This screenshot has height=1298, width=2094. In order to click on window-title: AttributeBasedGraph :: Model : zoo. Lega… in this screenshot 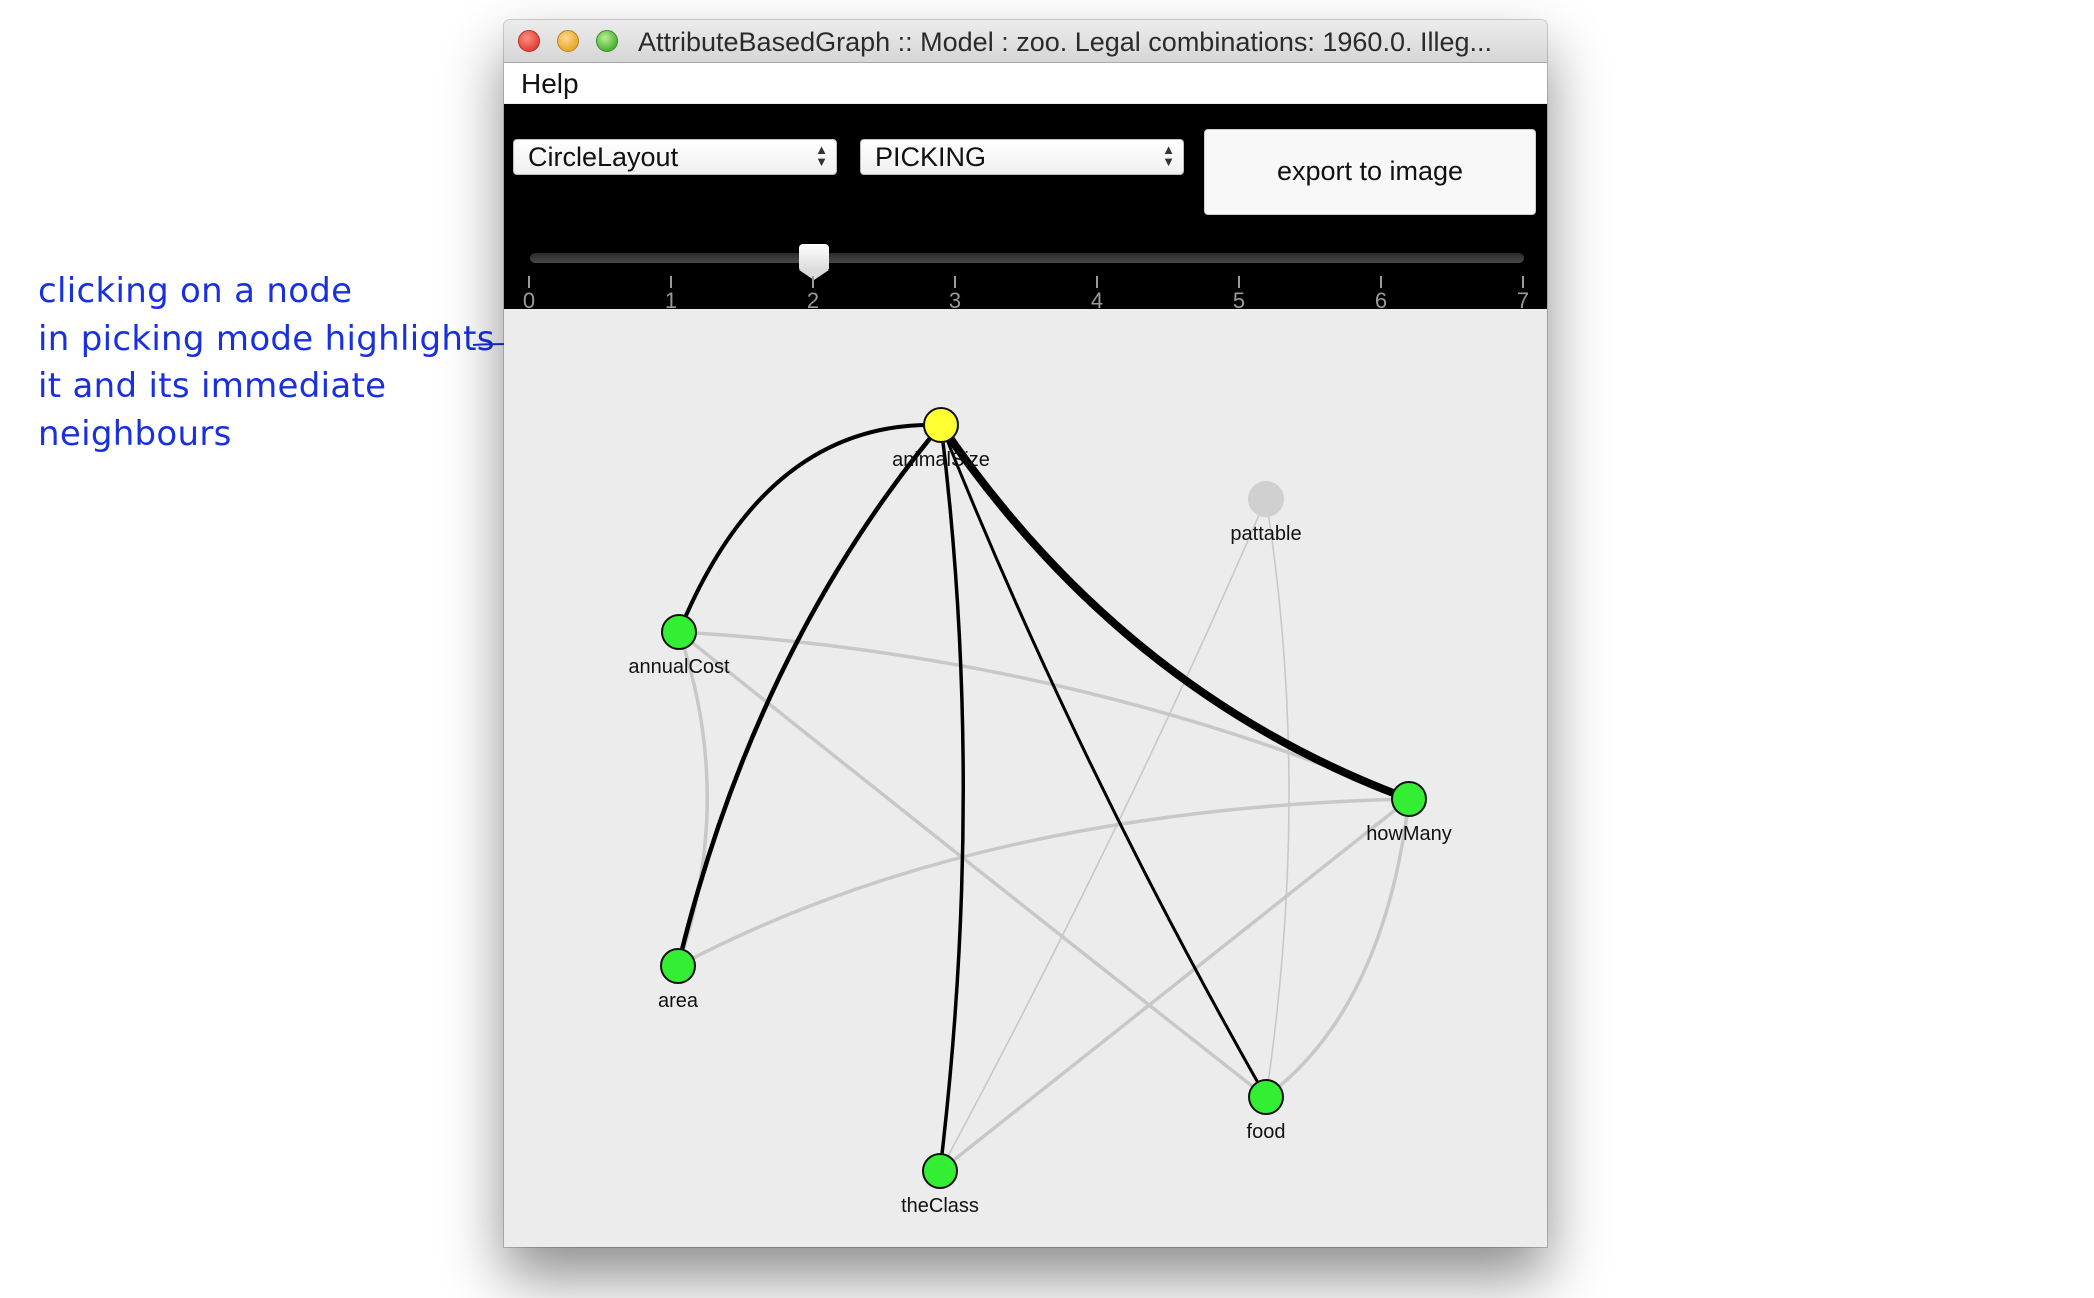, I will do `click(1065, 42)`.